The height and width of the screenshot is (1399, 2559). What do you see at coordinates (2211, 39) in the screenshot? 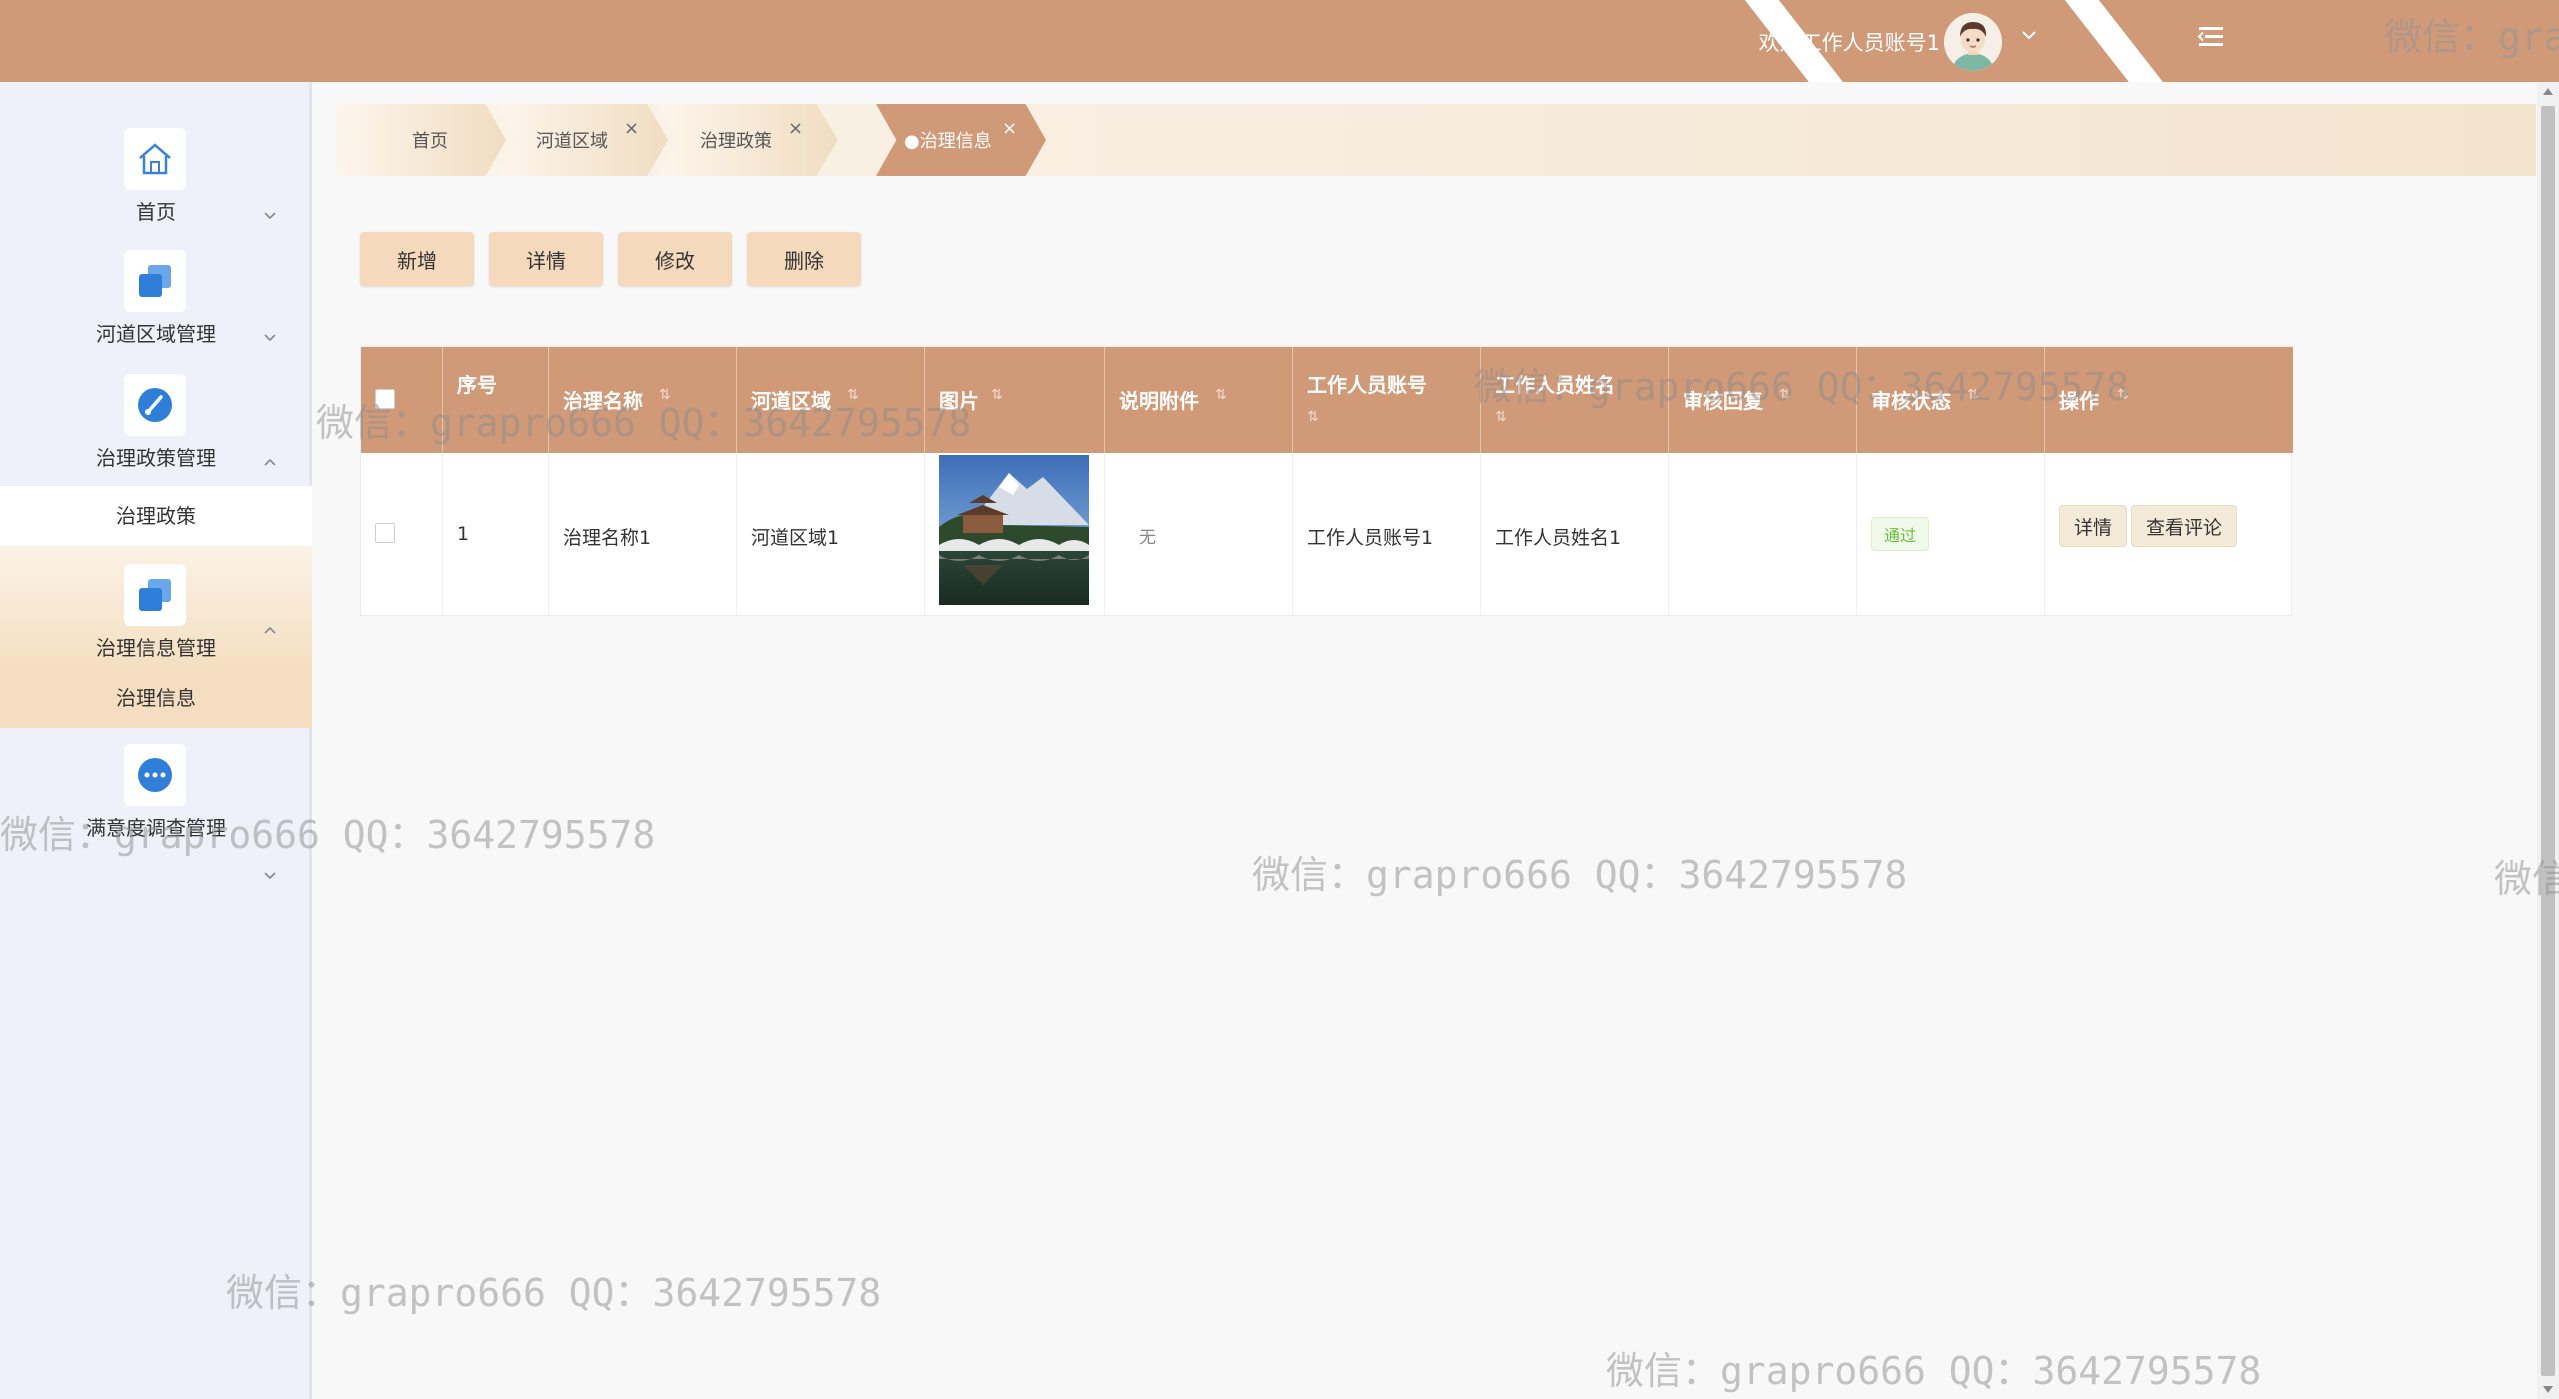
I see `menu-toggle-icon` at bounding box center [2211, 39].